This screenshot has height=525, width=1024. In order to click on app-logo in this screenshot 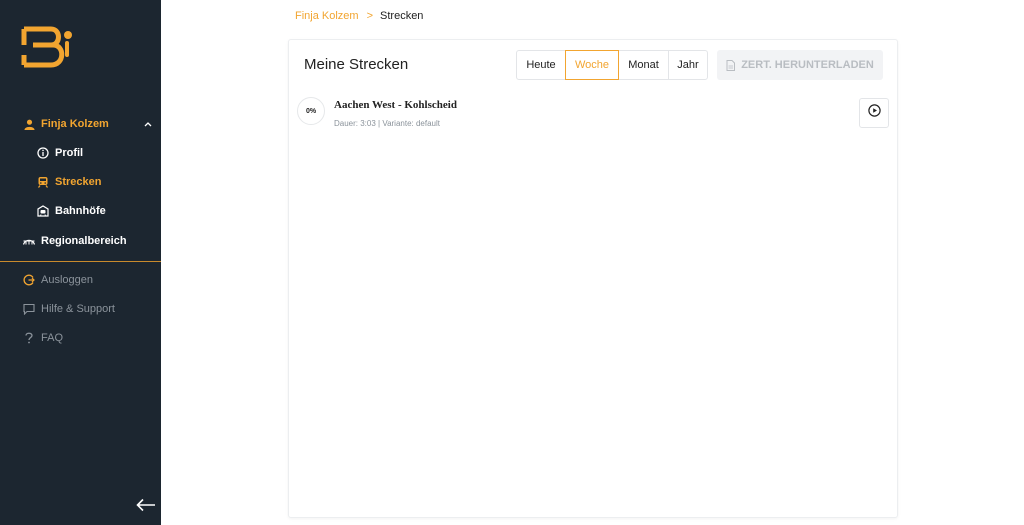, I will do `click(48, 48)`.